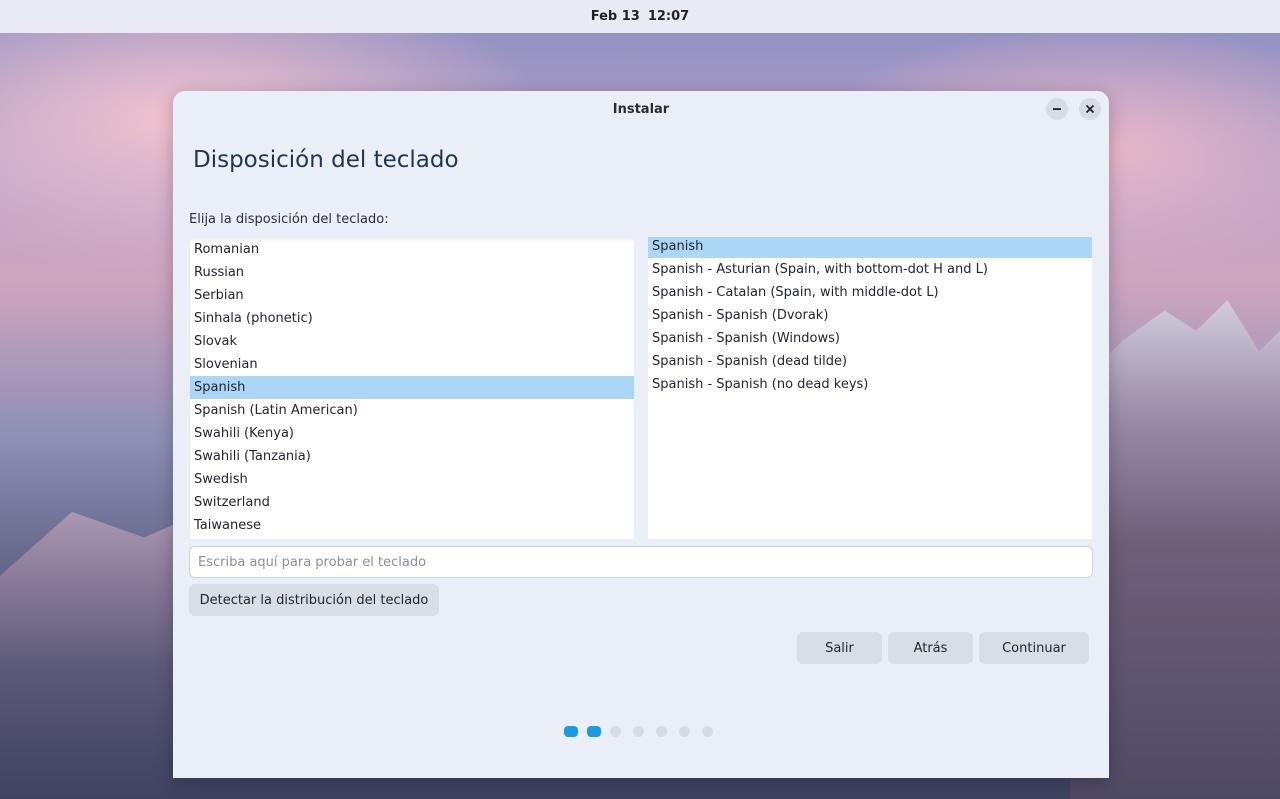  I want to click on close-icon, so click(1090, 109).